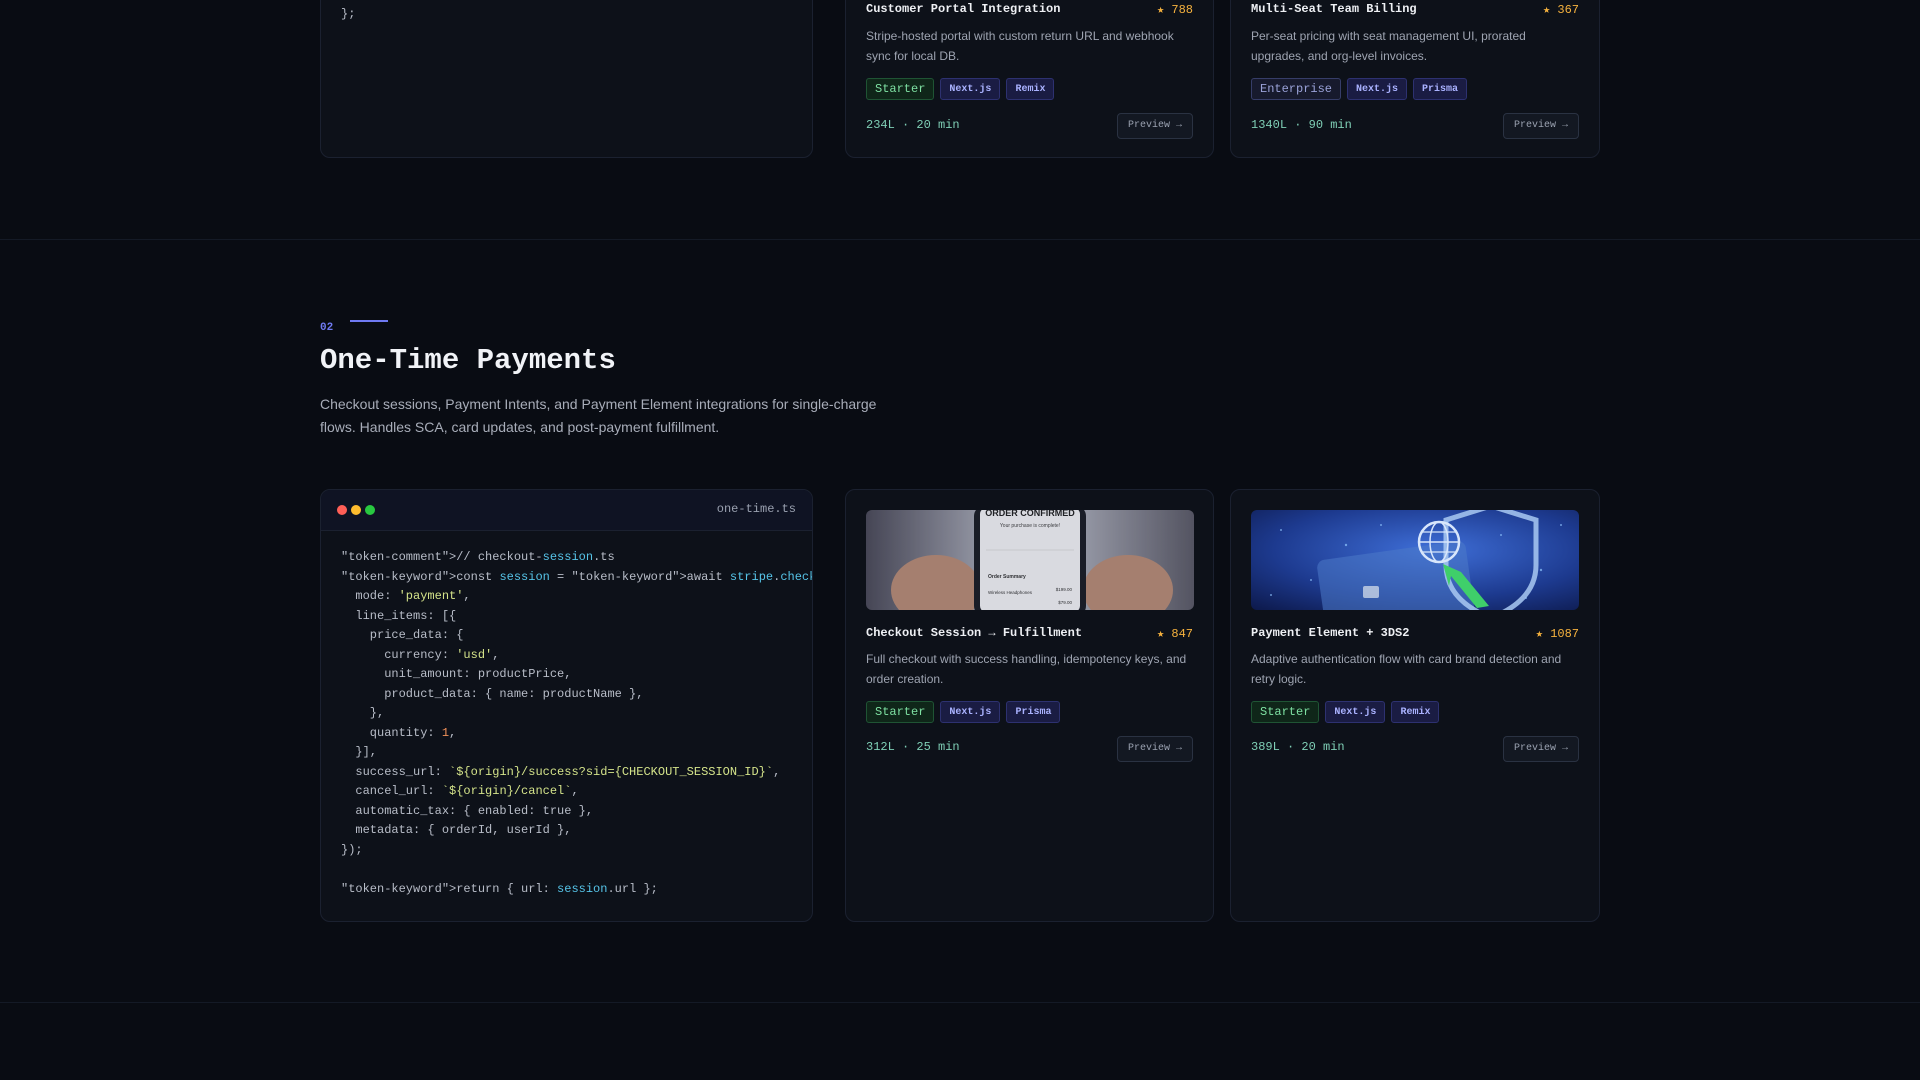 This screenshot has height=1080, width=1920. What do you see at coordinates (566, 79) in the screenshot?
I see `code-window-previous: };` at bounding box center [566, 79].